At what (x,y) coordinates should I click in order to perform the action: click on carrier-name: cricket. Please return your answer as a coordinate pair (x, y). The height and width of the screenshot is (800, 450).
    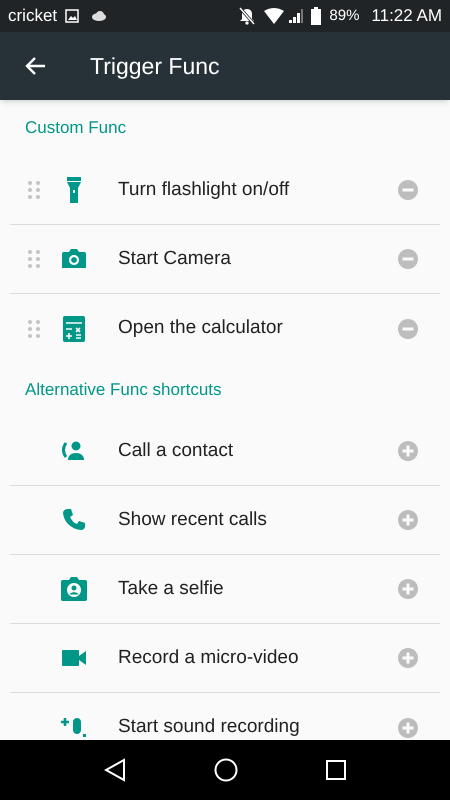
    Looking at the image, I should click on (33, 16).